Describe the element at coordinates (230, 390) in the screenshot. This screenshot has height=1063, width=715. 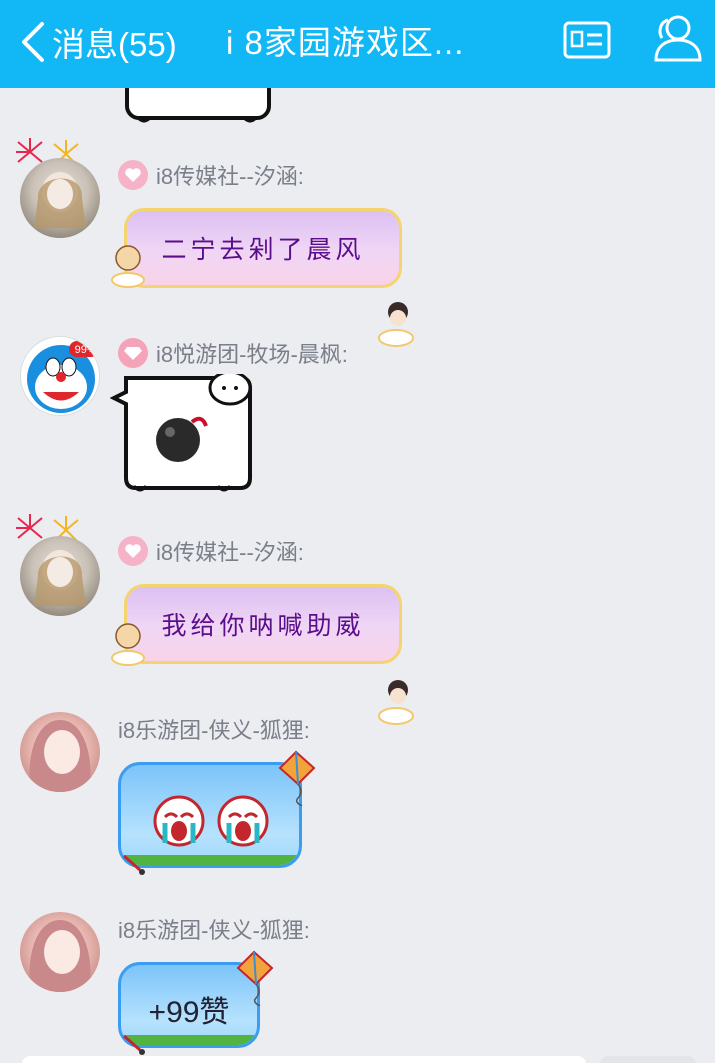
I see `puppy-face-icon` at that location.